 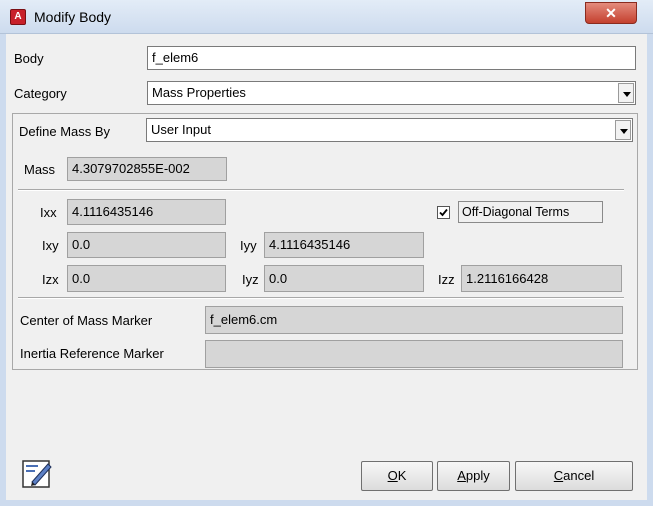 What do you see at coordinates (344, 278) in the screenshot?
I see `iyz-field: 0.0` at bounding box center [344, 278].